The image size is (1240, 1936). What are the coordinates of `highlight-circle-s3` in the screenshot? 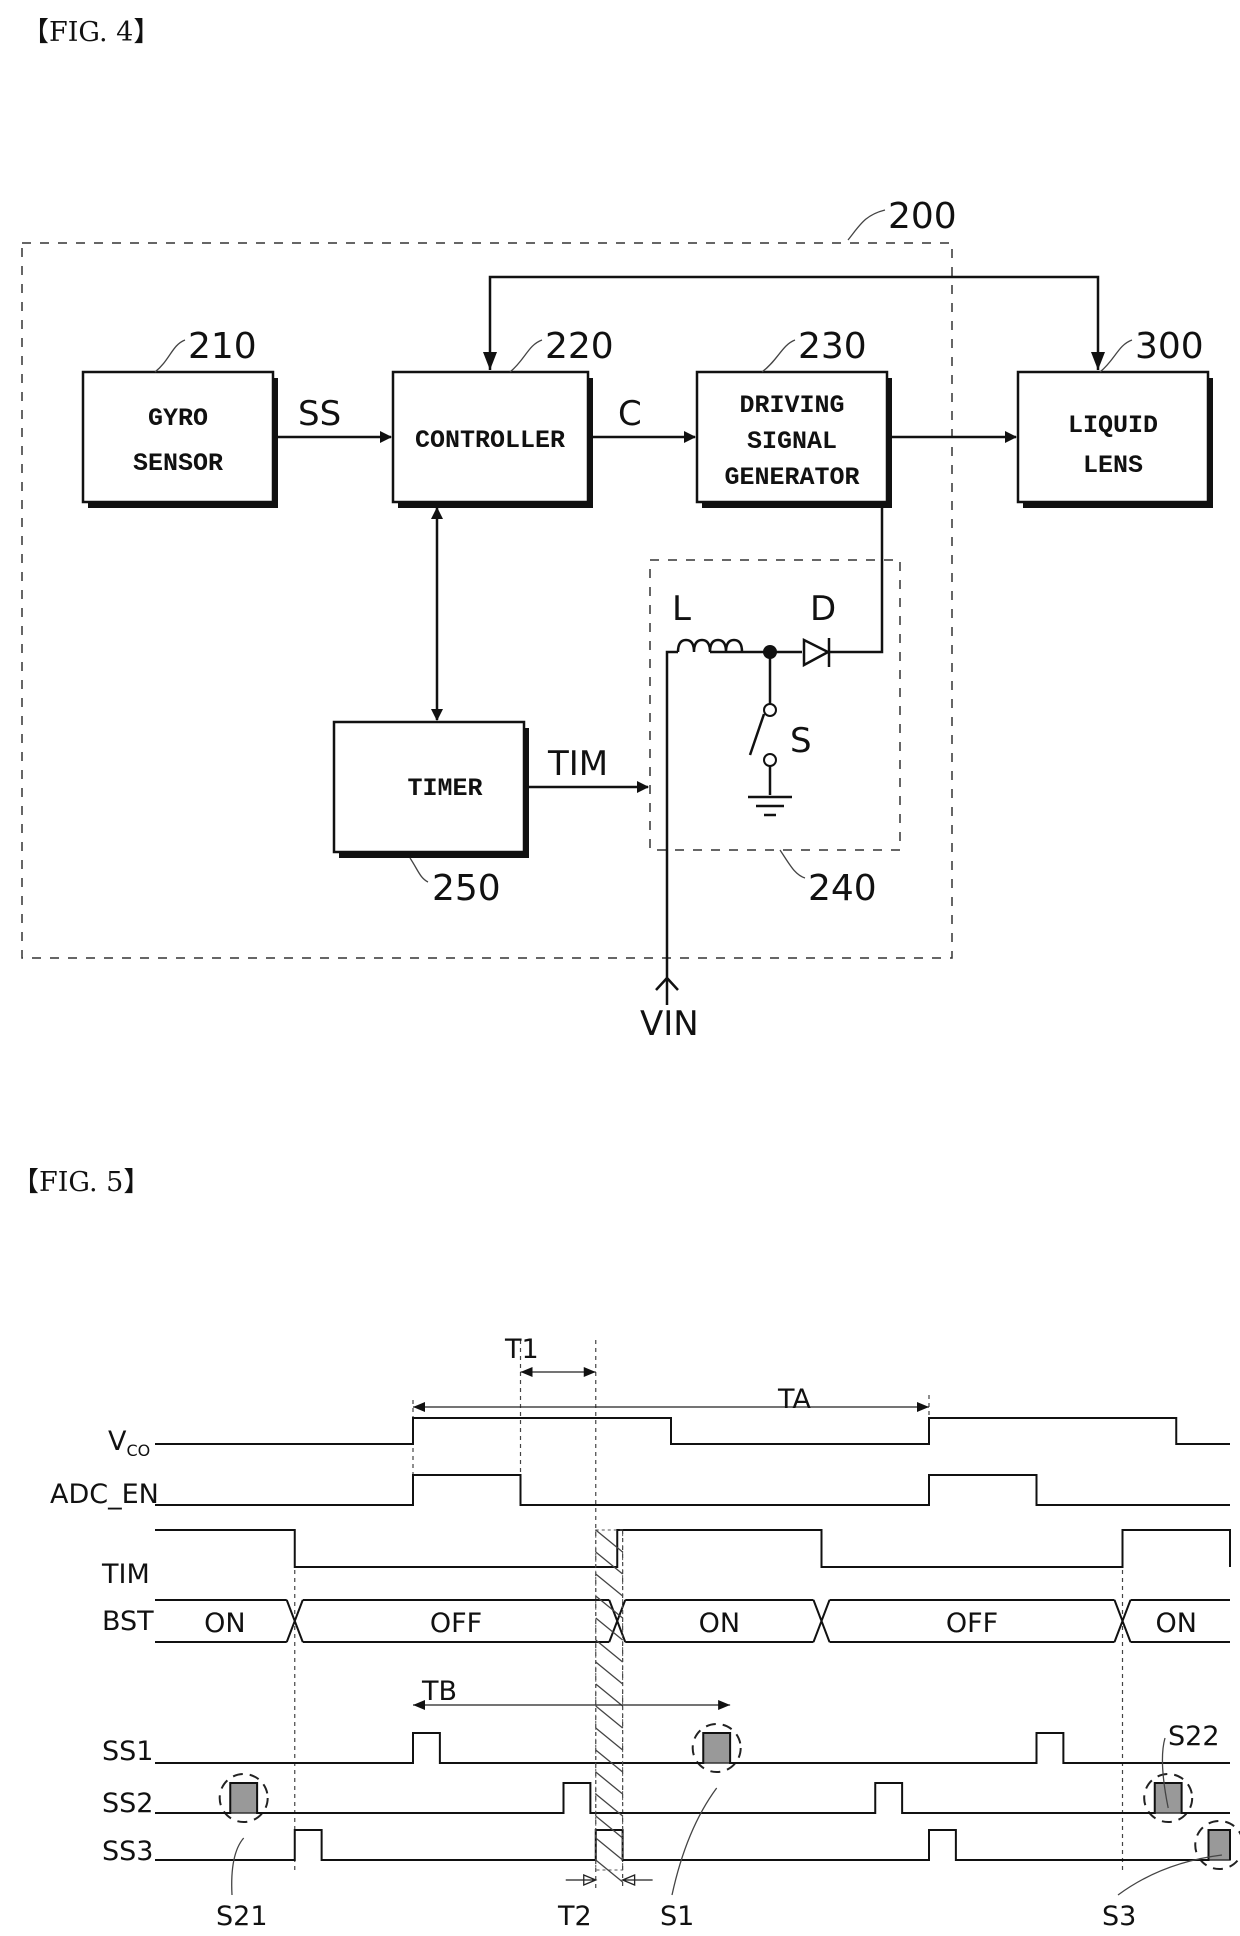 It's located at (1217, 1845).